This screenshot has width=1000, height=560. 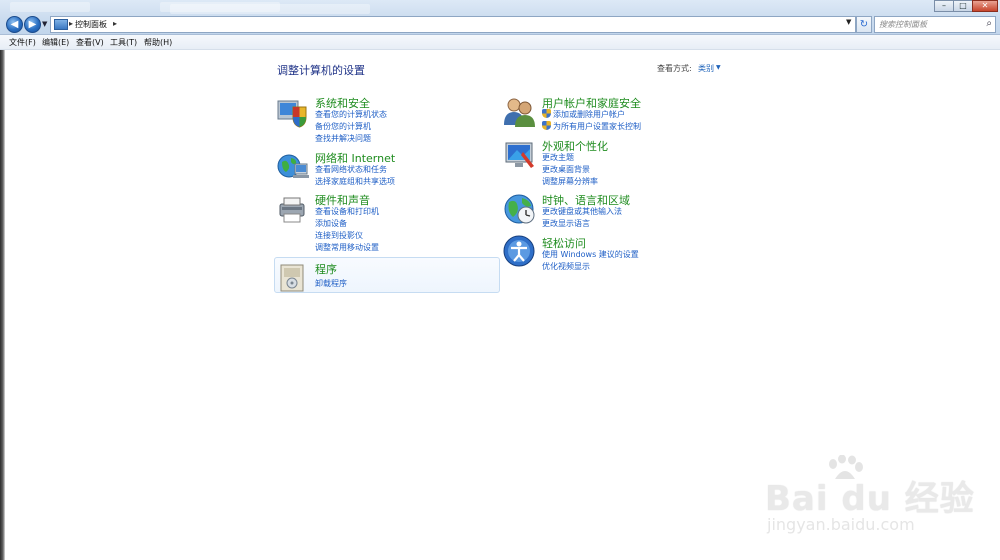 I want to click on category-title: 程序, so click(x=326, y=269).